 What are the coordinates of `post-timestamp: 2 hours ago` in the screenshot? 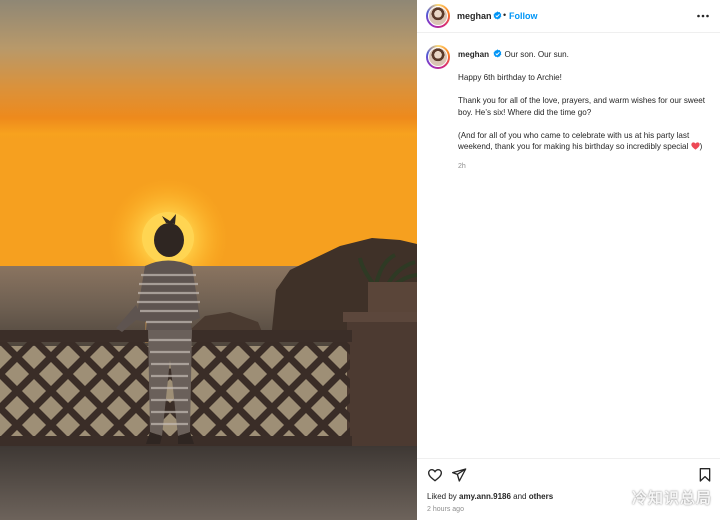 It's located at (445, 509).